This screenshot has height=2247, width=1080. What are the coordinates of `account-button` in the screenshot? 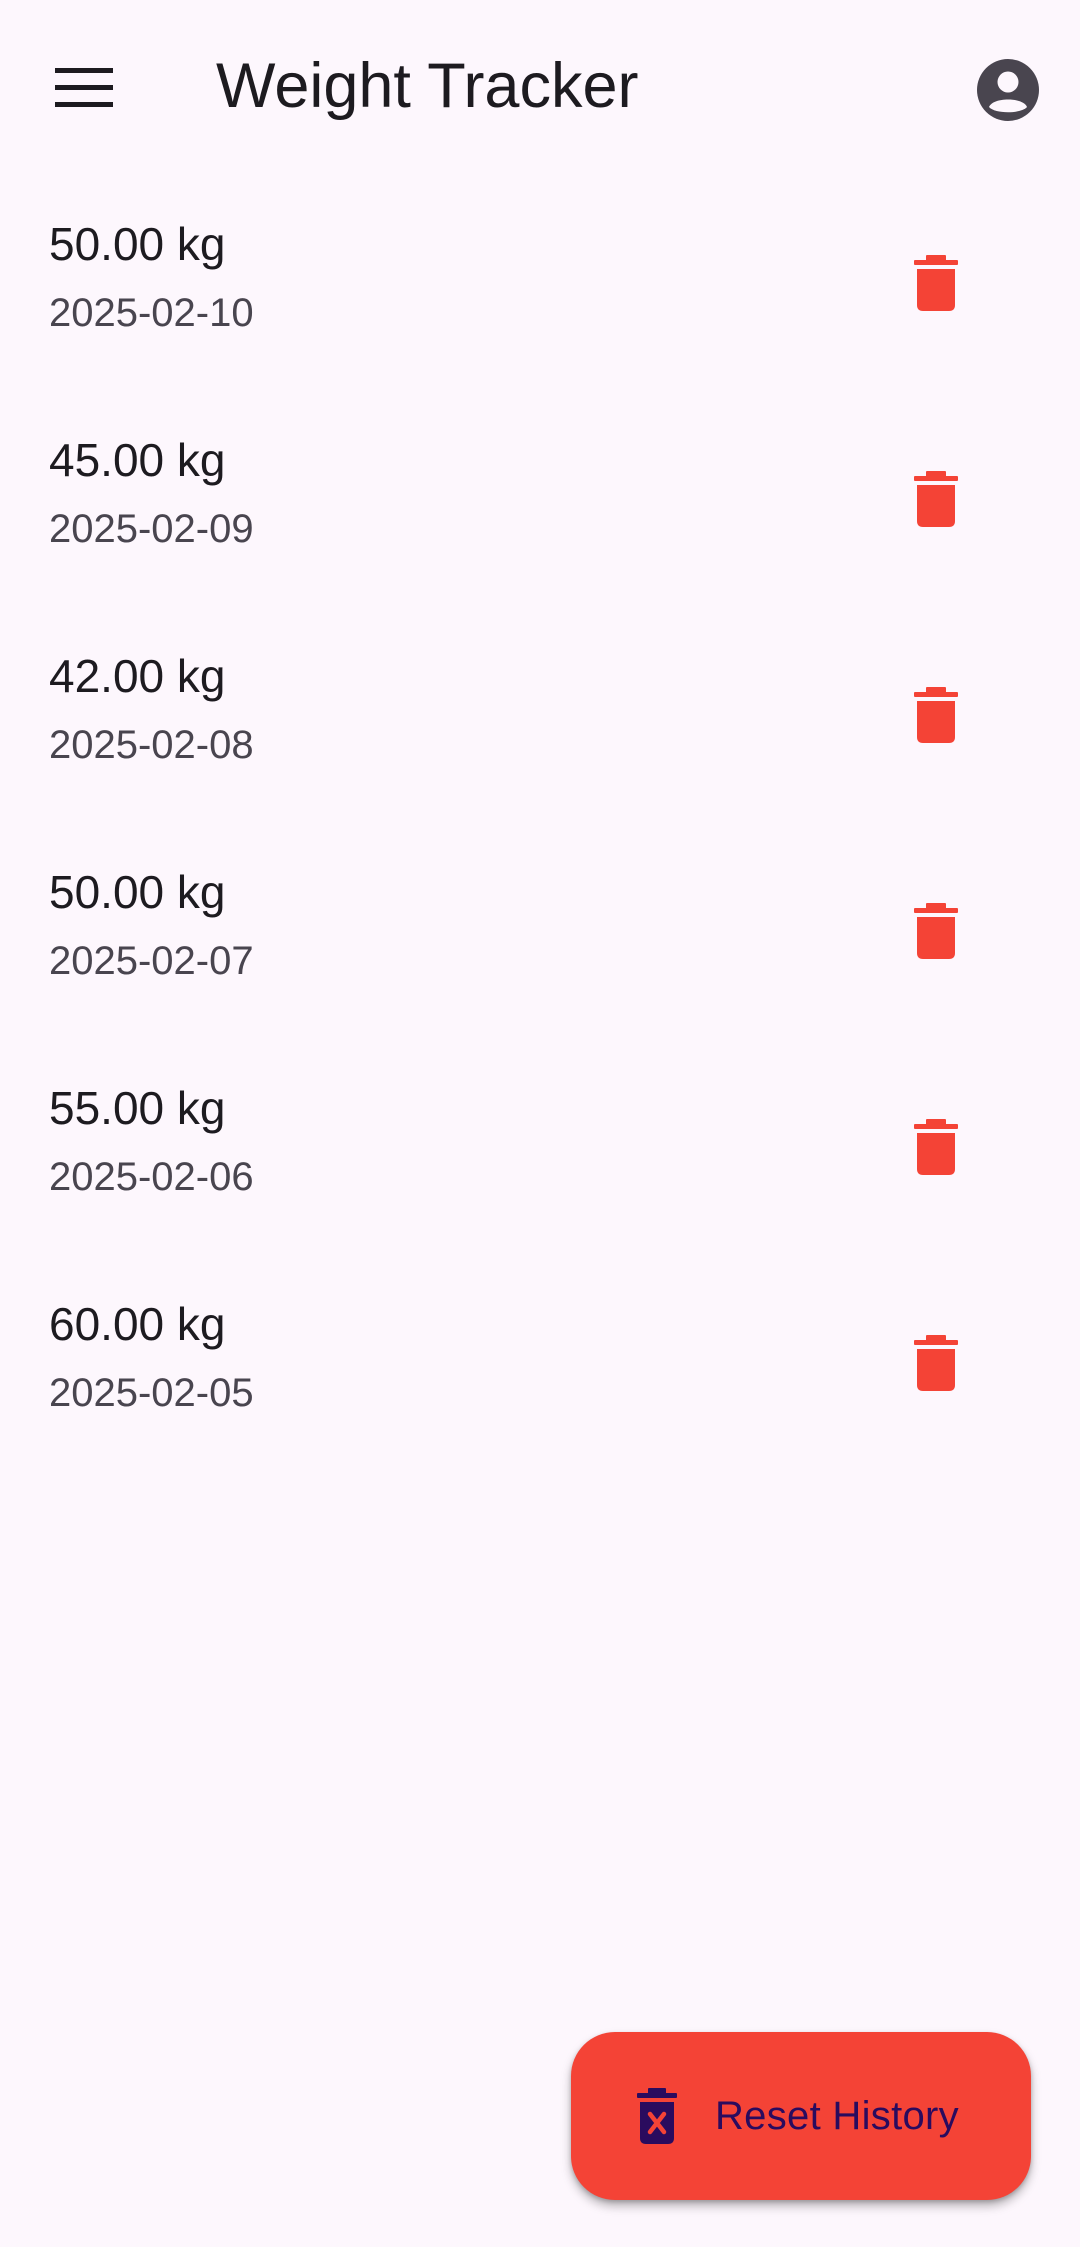 It's located at (1008, 92).